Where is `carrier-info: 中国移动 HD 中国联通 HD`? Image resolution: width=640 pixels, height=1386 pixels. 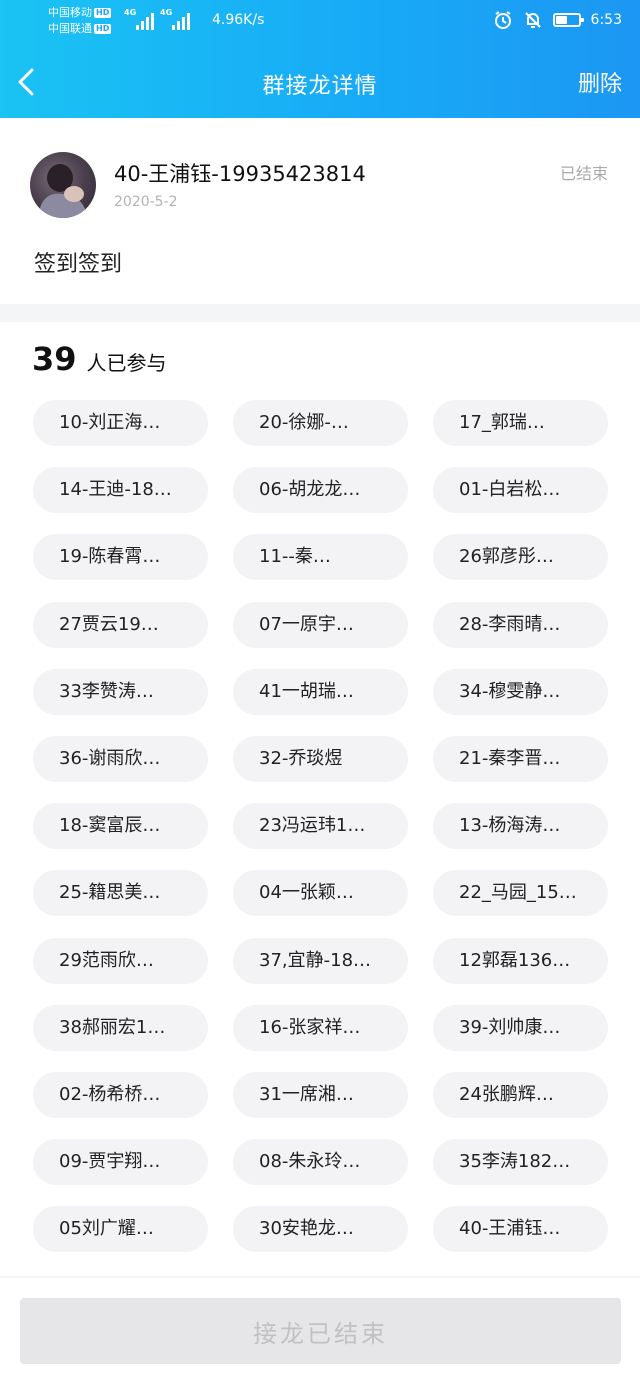 carrier-info: 中国移动 HD 中国联通 HD is located at coordinates (80, 21).